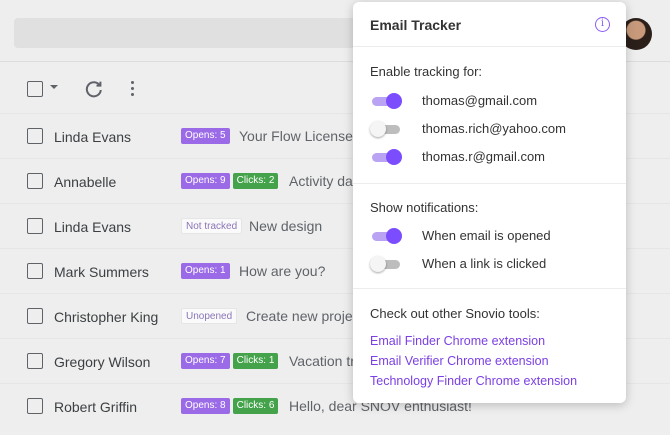  What do you see at coordinates (480, 100) in the screenshot?
I see `account-email: thomas@gmail.com` at bounding box center [480, 100].